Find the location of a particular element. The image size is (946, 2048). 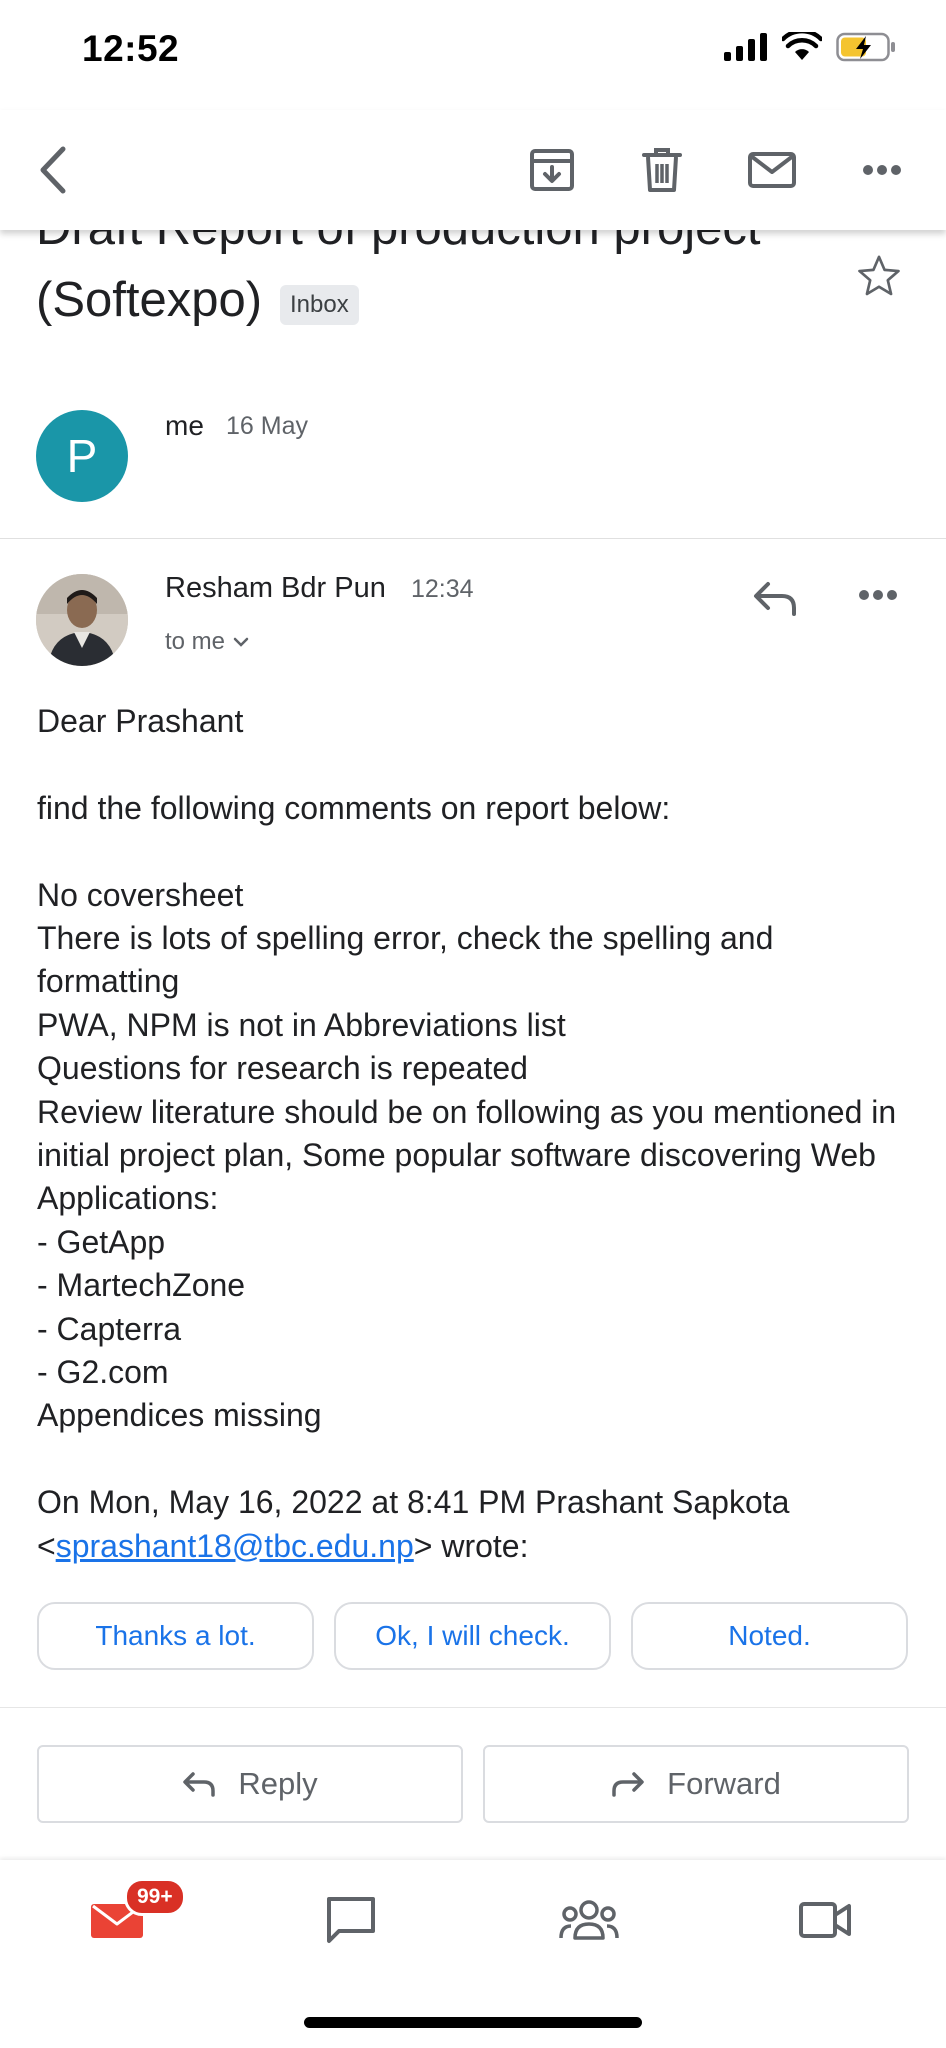

trash-icon is located at coordinates (662, 170).